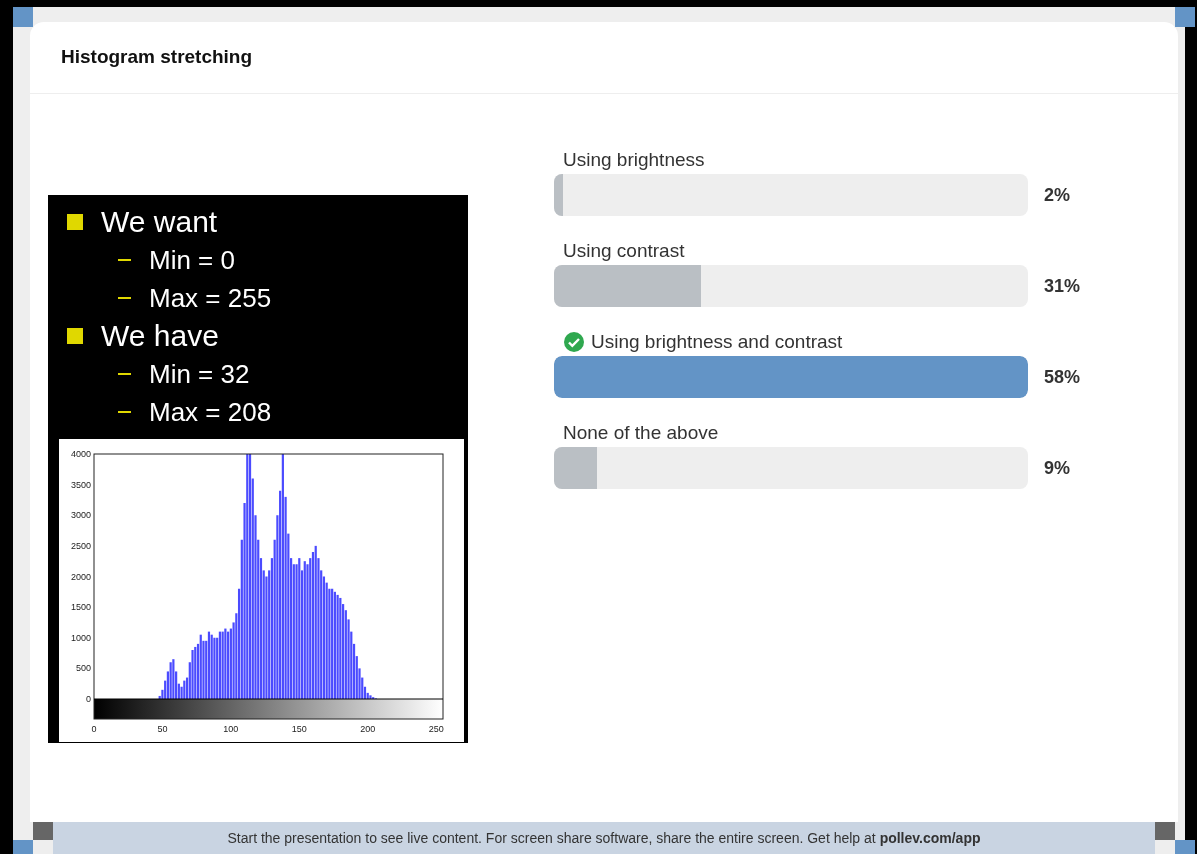 The height and width of the screenshot is (854, 1197). What do you see at coordinates (160, 336) in the screenshot?
I see `bullet-text: We have` at bounding box center [160, 336].